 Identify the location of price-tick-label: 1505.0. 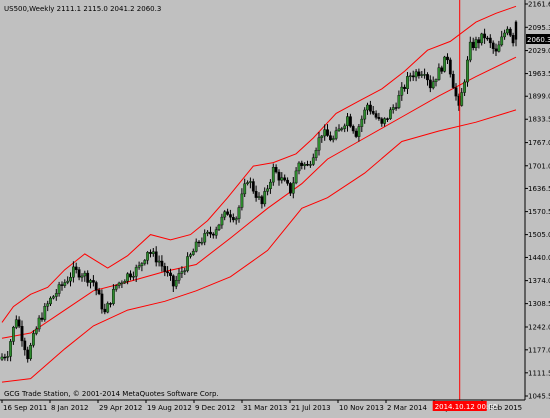
(539, 235).